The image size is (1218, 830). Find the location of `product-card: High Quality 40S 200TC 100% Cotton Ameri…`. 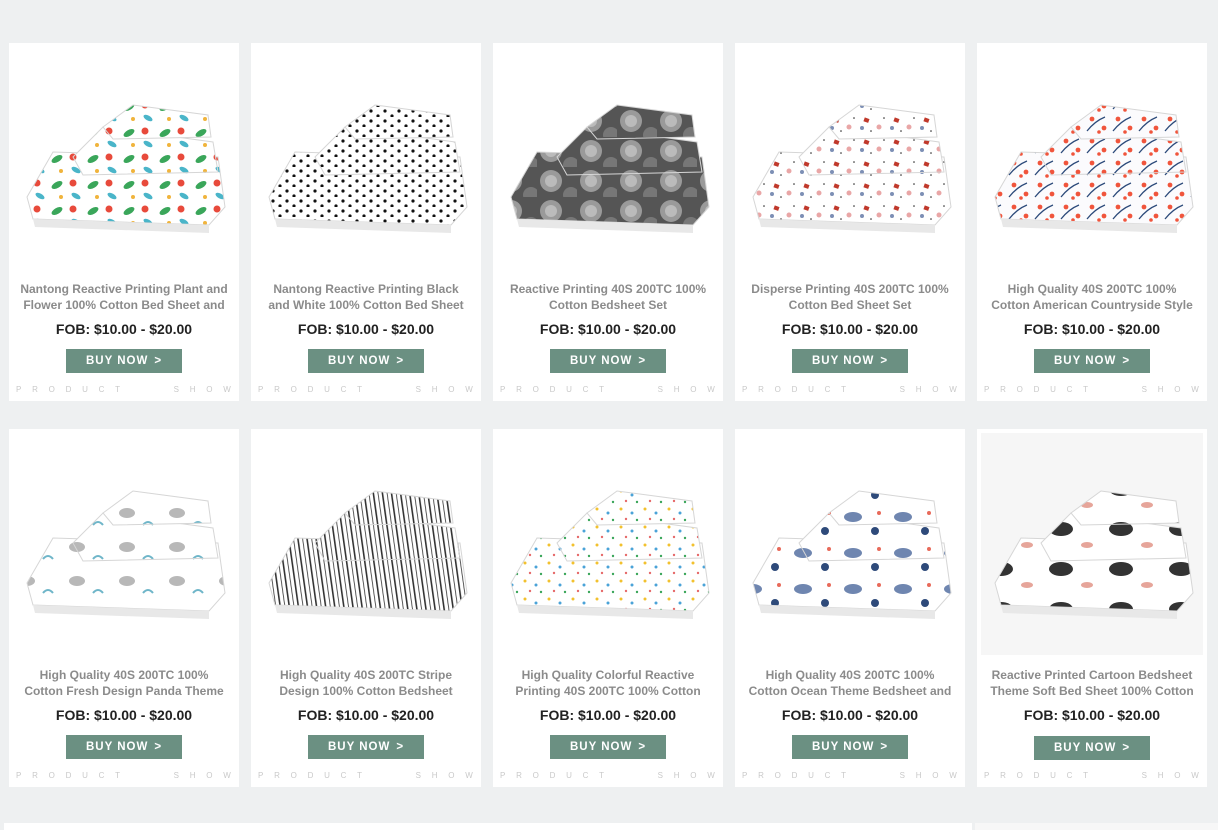

product-card: High Quality 40S 200TC 100% Cotton Ameri… is located at coordinates (1092, 222).